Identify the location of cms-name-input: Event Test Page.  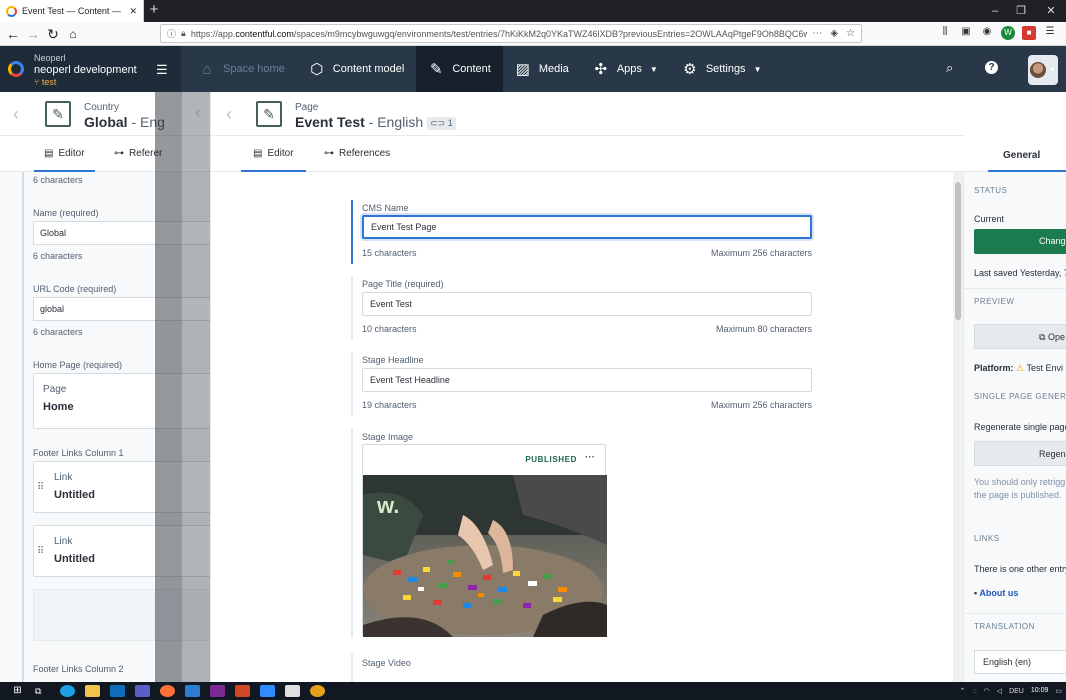
(587, 227).